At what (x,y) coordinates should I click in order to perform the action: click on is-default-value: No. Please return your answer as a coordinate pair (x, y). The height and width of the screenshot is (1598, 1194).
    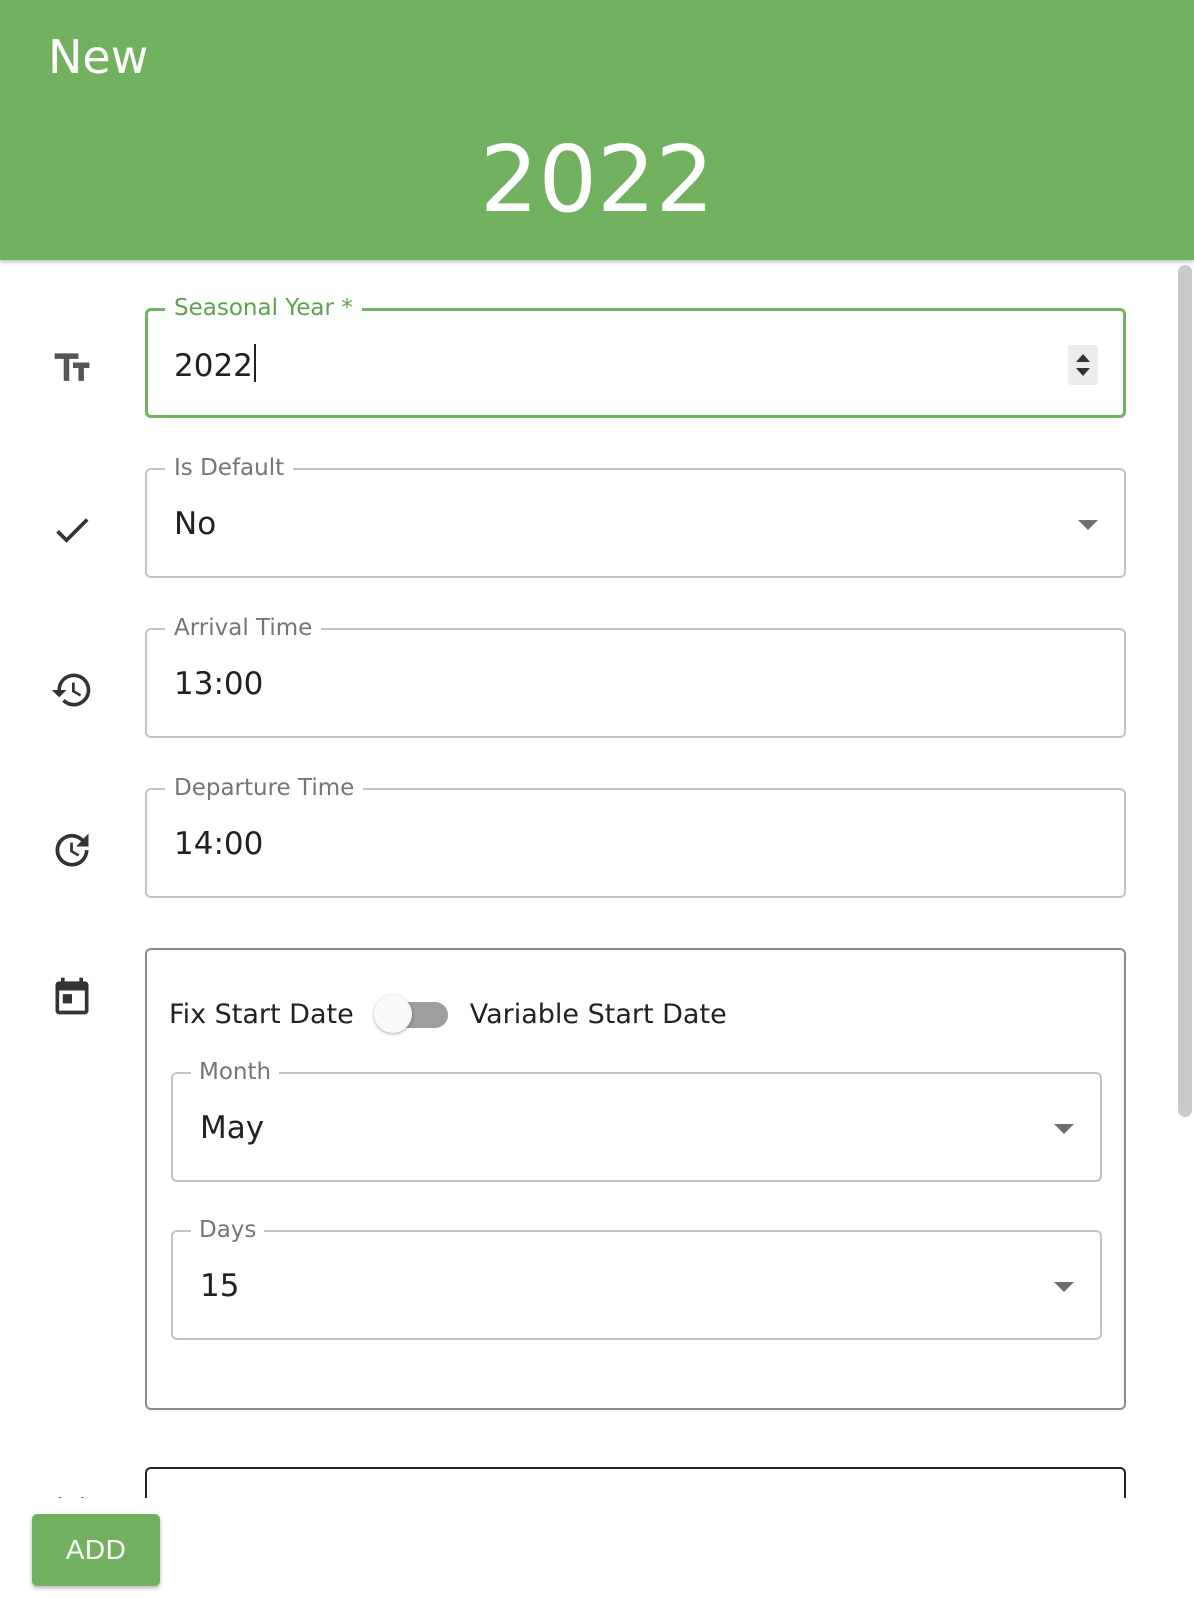
    Looking at the image, I should click on (195, 524).